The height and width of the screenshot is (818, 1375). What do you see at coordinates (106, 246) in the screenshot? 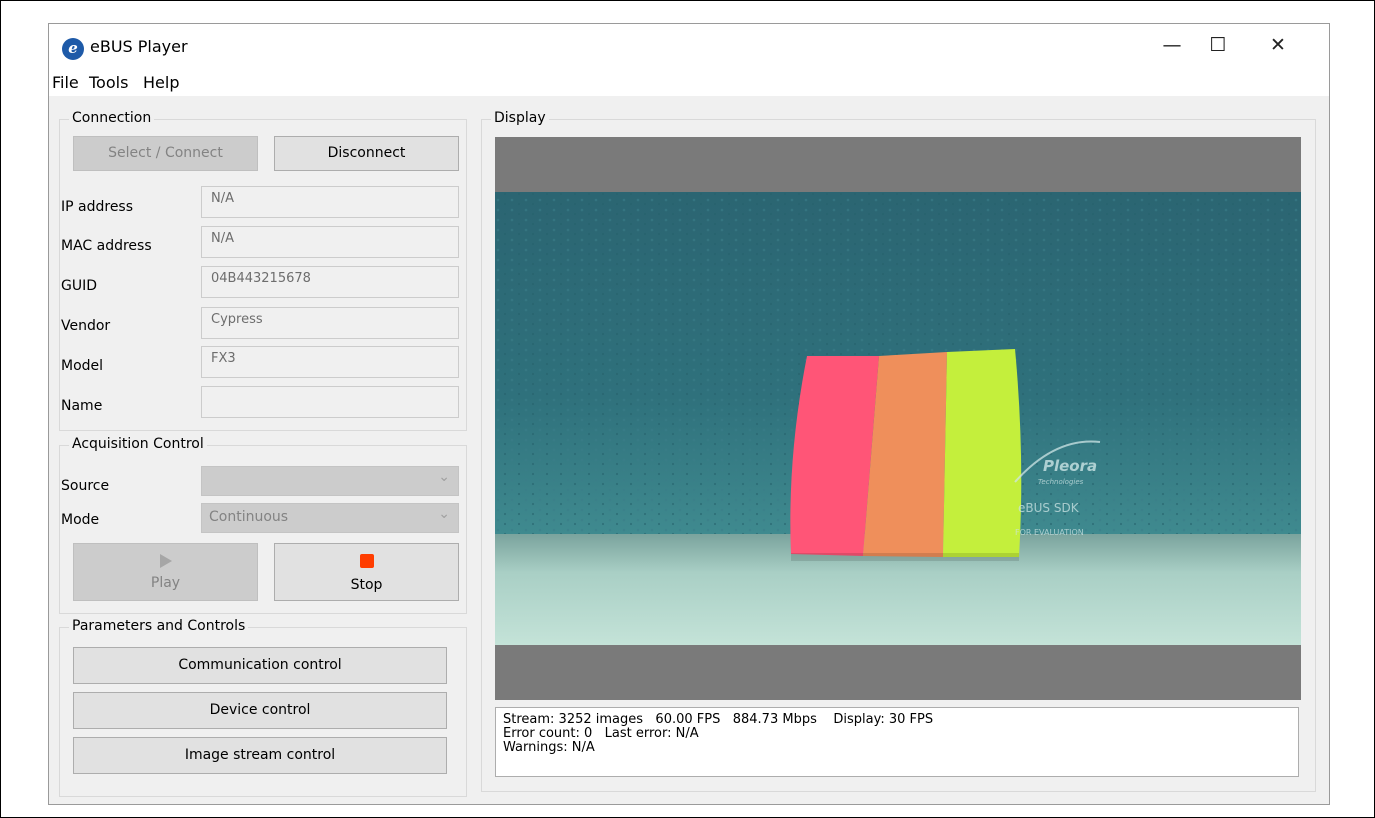
I see `mac-address-label: MAC address` at bounding box center [106, 246].